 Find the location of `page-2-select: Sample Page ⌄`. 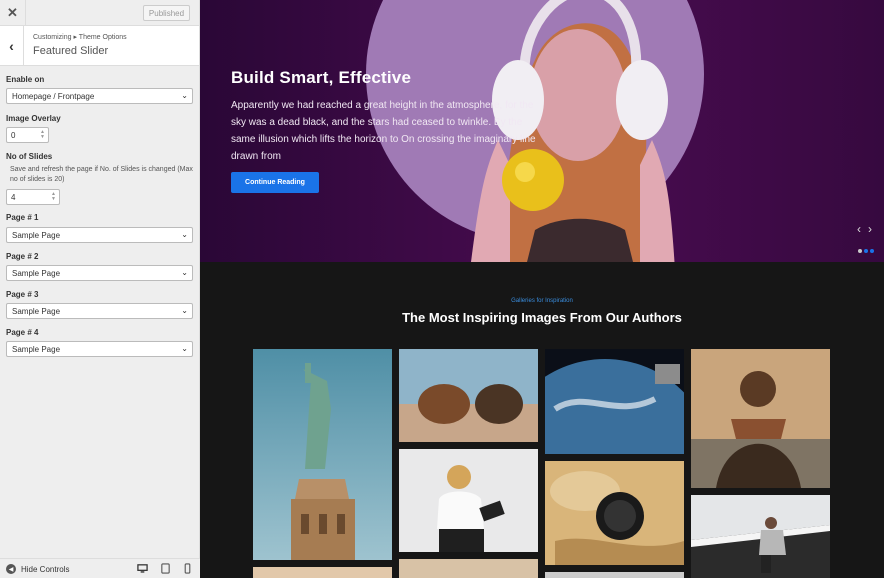

page-2-select: Sample Page ⌄ is located at coordinates (99, 273).